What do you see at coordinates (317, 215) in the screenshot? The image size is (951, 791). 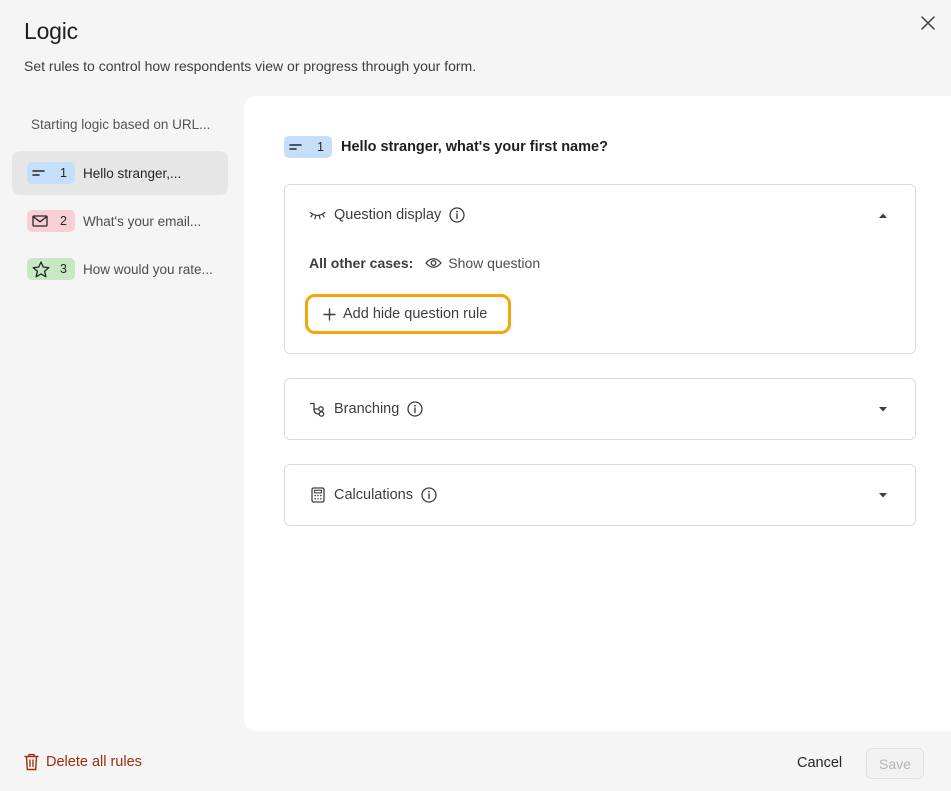 I see `eye-closed-icon` at bounding box center [317, 215].